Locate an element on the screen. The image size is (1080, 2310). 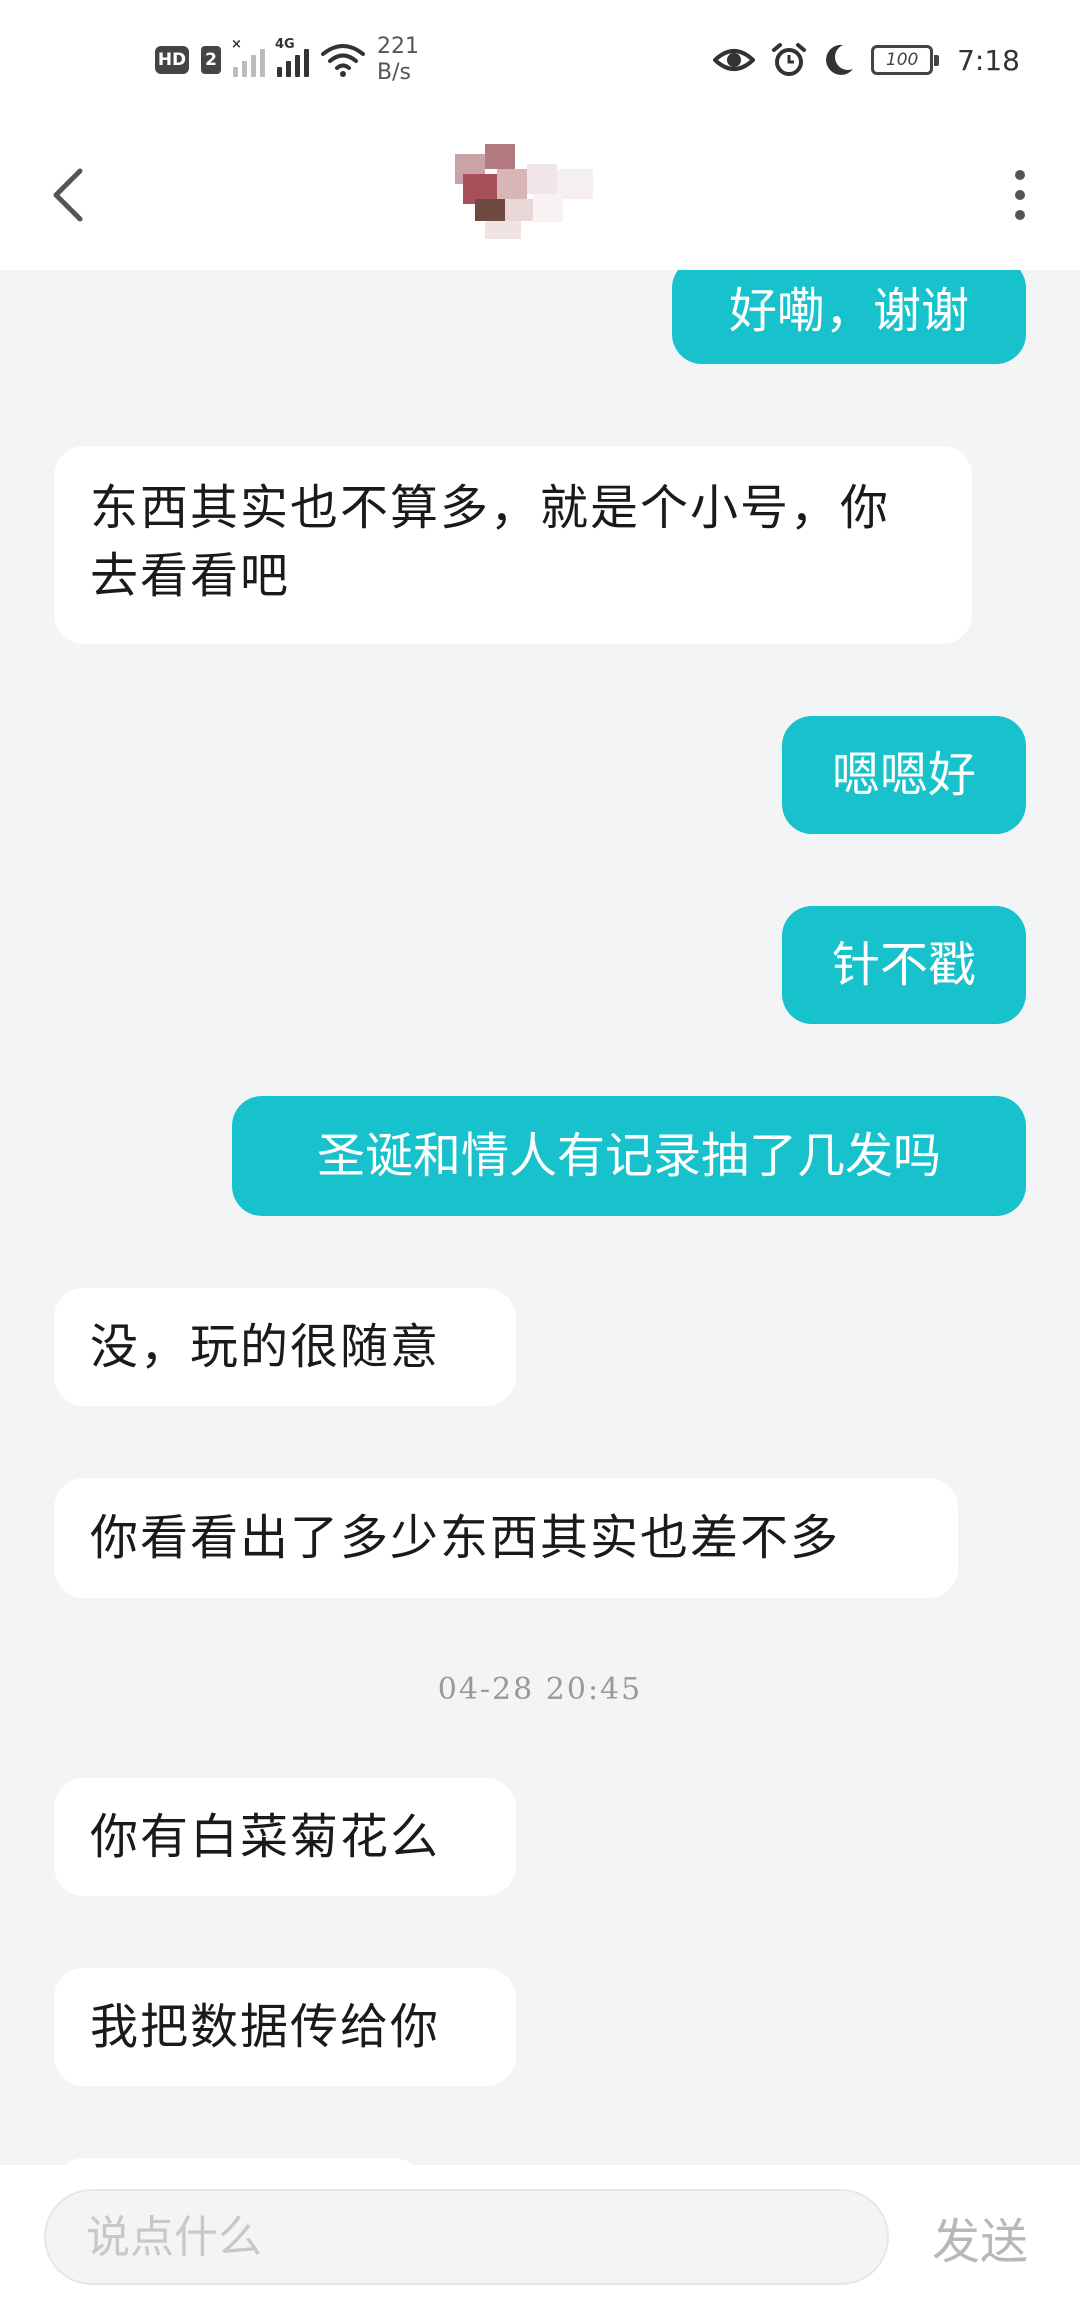
outgoing-message-bubble: 嗯嗯好 is located at coordinates (904, 775).